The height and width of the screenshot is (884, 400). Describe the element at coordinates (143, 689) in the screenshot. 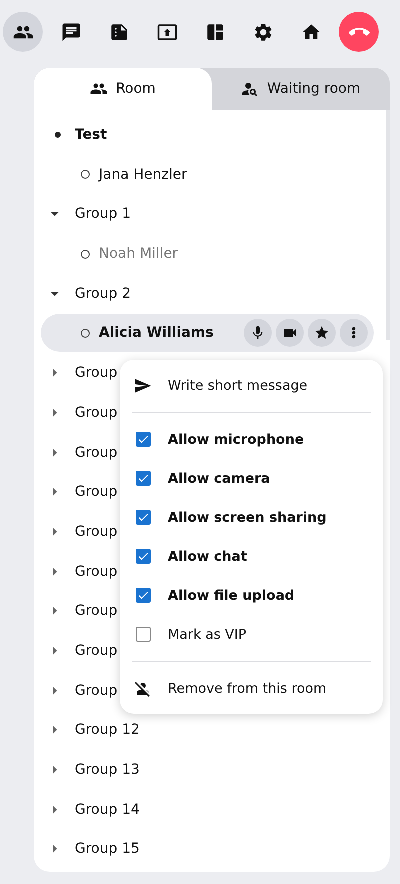

I see `person-off-icon` at that location.